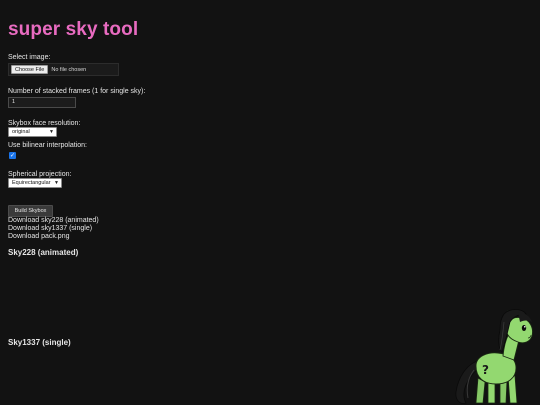 The width and height of the screenshot is (540, 405). Describe the element at coordinates (43, 252) in the screenshot. I see `animated-sky-heading: Sky228 (animated)` at that location.